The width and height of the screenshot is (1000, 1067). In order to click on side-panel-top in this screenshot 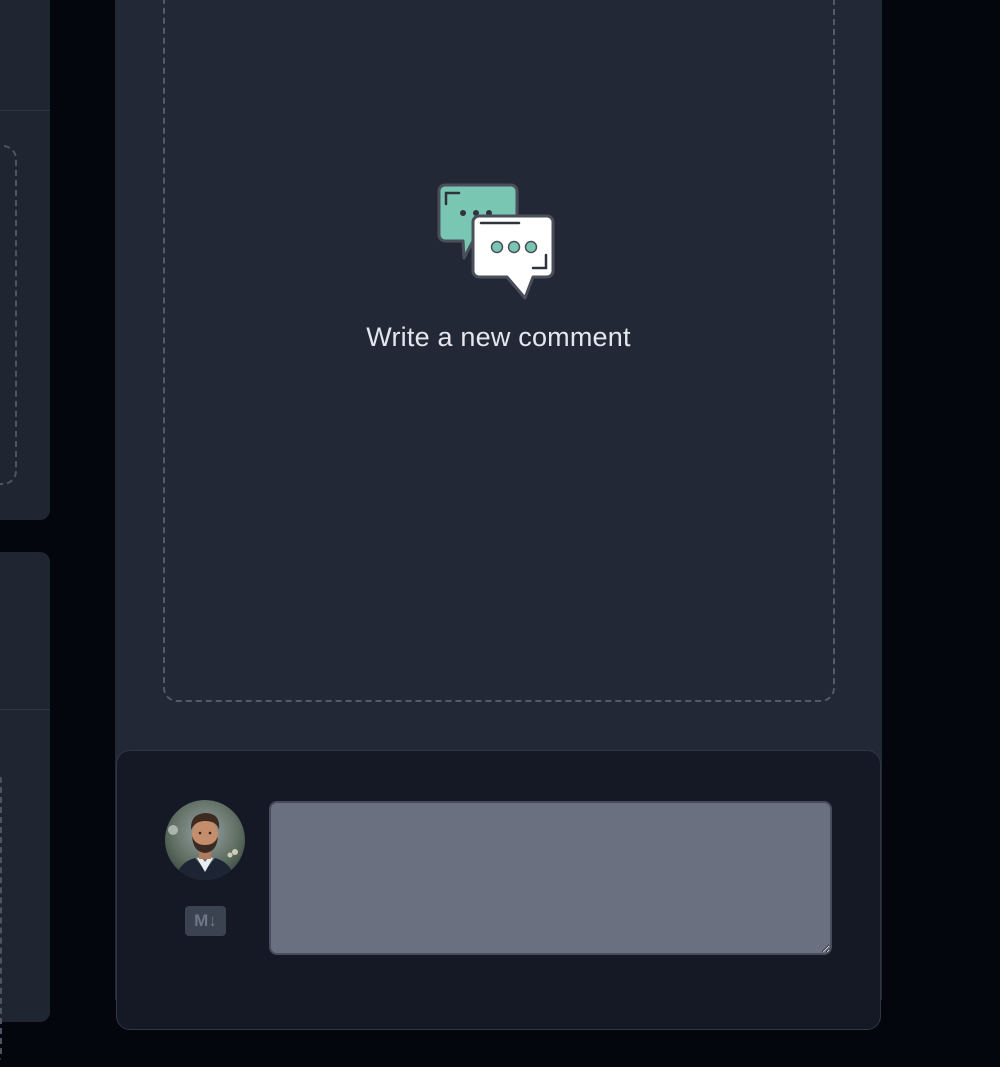, I will do `click(25, 260)`.